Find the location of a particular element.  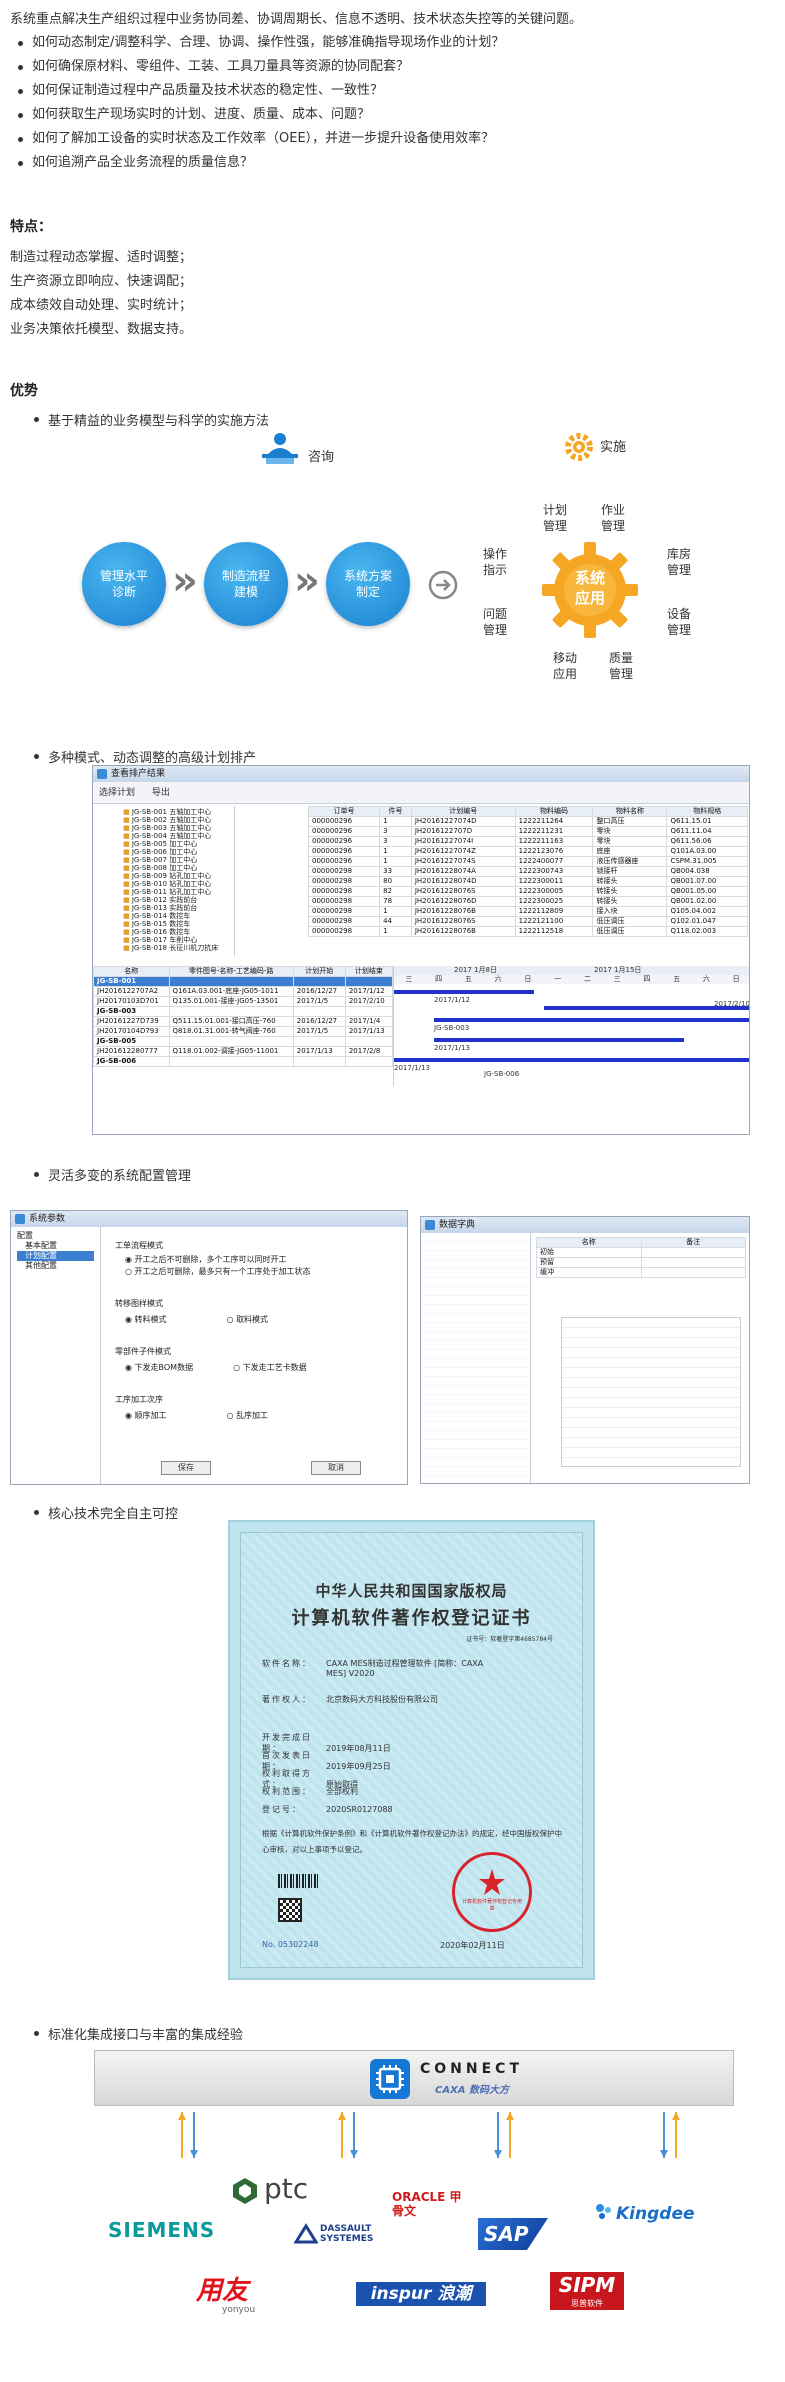

tree-item: JG-SB-007 加工中心 is located at coordinates (178, 860).